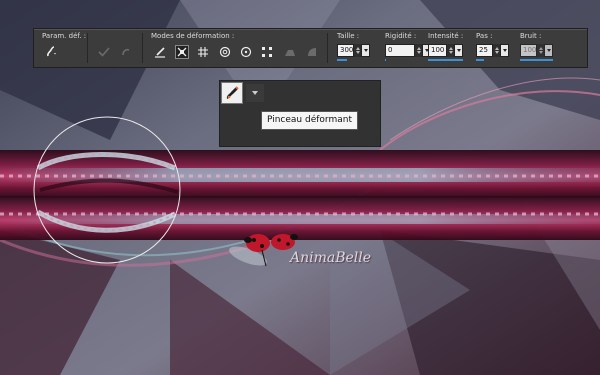  Describe the element at coordinates (225, 52) in the screenshot. I see `twirl-right-icon` at that location.